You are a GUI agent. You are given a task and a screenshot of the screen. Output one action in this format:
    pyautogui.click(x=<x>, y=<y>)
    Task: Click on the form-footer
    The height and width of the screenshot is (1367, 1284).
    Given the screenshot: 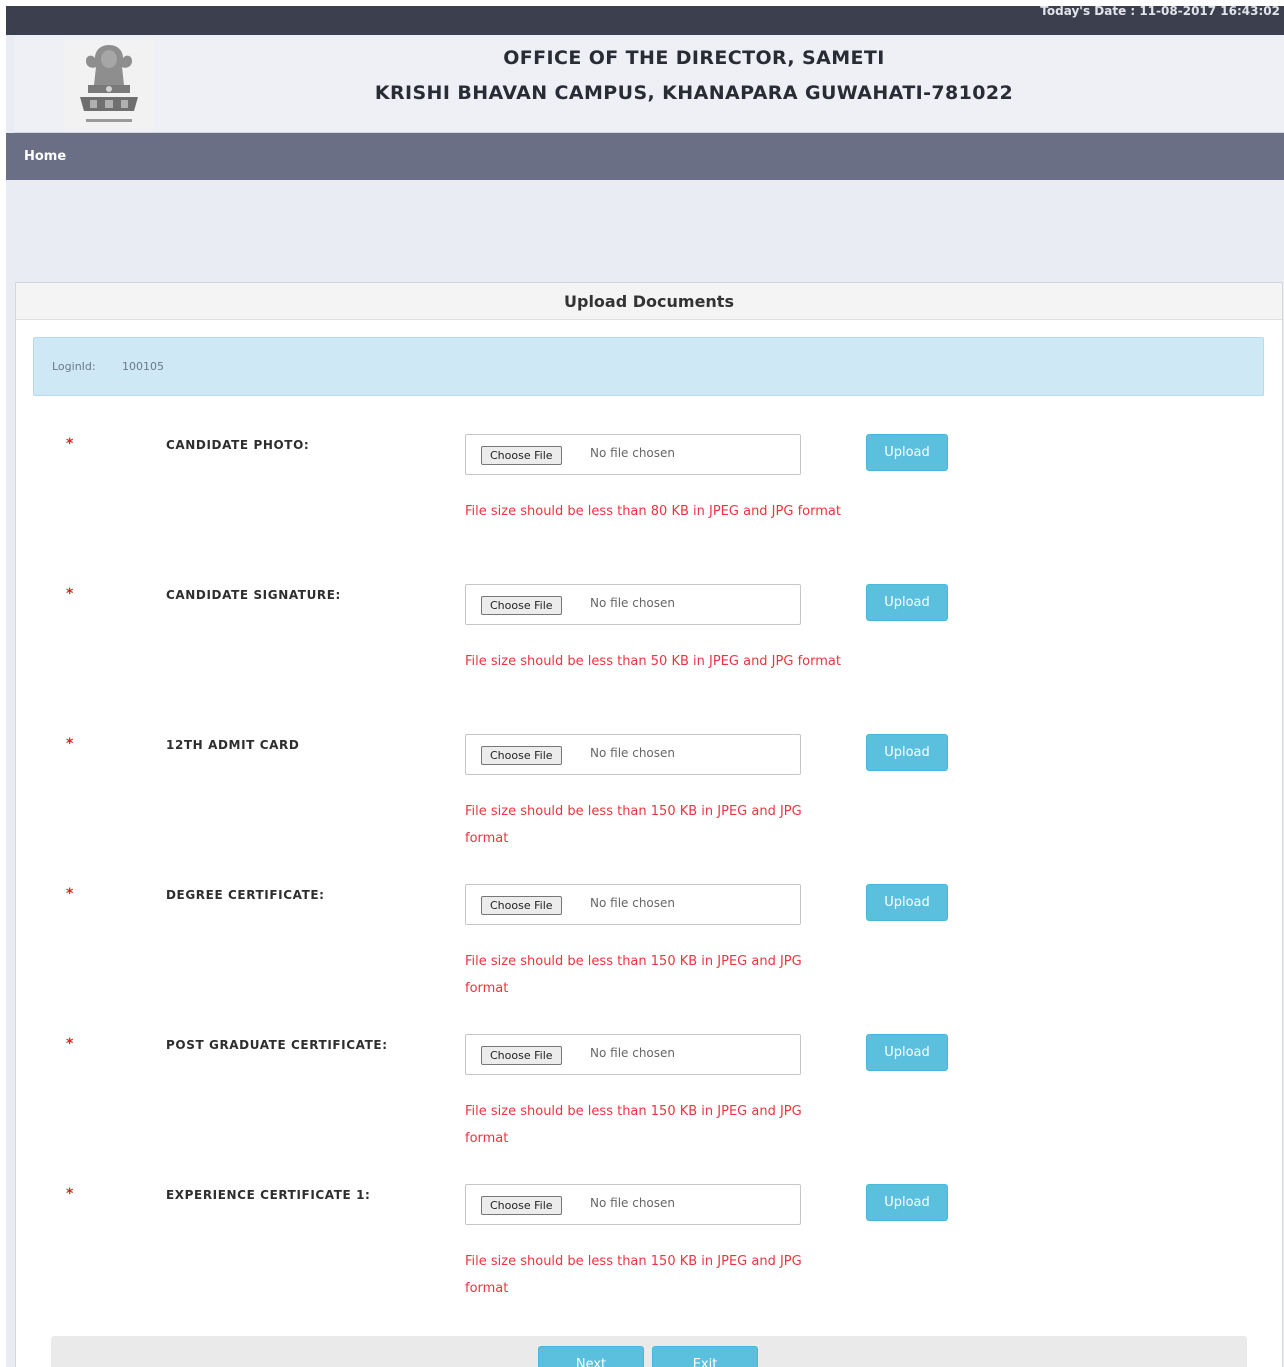 What is the action you would take?
    pyautogui.click(x=649, y=1351)
    